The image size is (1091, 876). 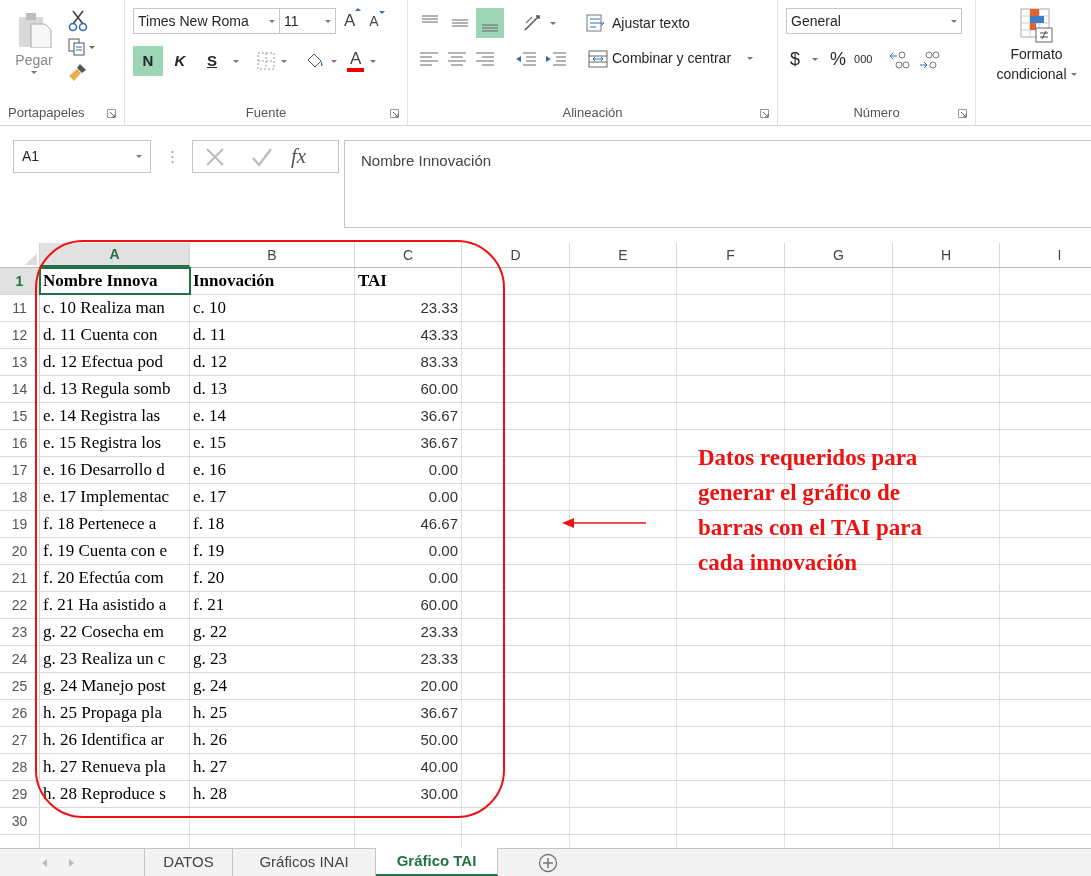 I want to click on decrease-decimal-icon, so click(x=929, y=59).